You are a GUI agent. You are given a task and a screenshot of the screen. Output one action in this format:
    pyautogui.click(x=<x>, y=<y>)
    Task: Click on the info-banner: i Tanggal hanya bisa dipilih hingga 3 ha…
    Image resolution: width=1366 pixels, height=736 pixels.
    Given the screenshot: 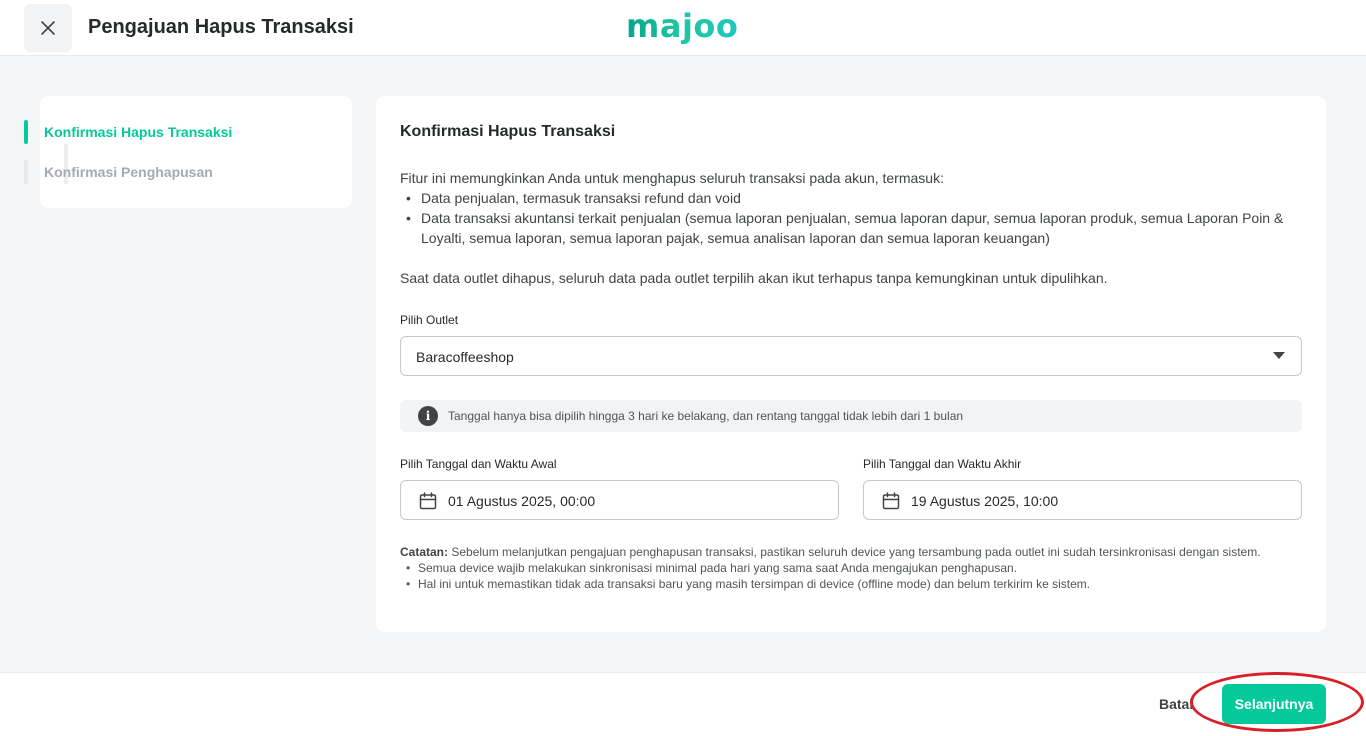 What is the action you would take?
    pyautogui.click(x=851, y=416)
    